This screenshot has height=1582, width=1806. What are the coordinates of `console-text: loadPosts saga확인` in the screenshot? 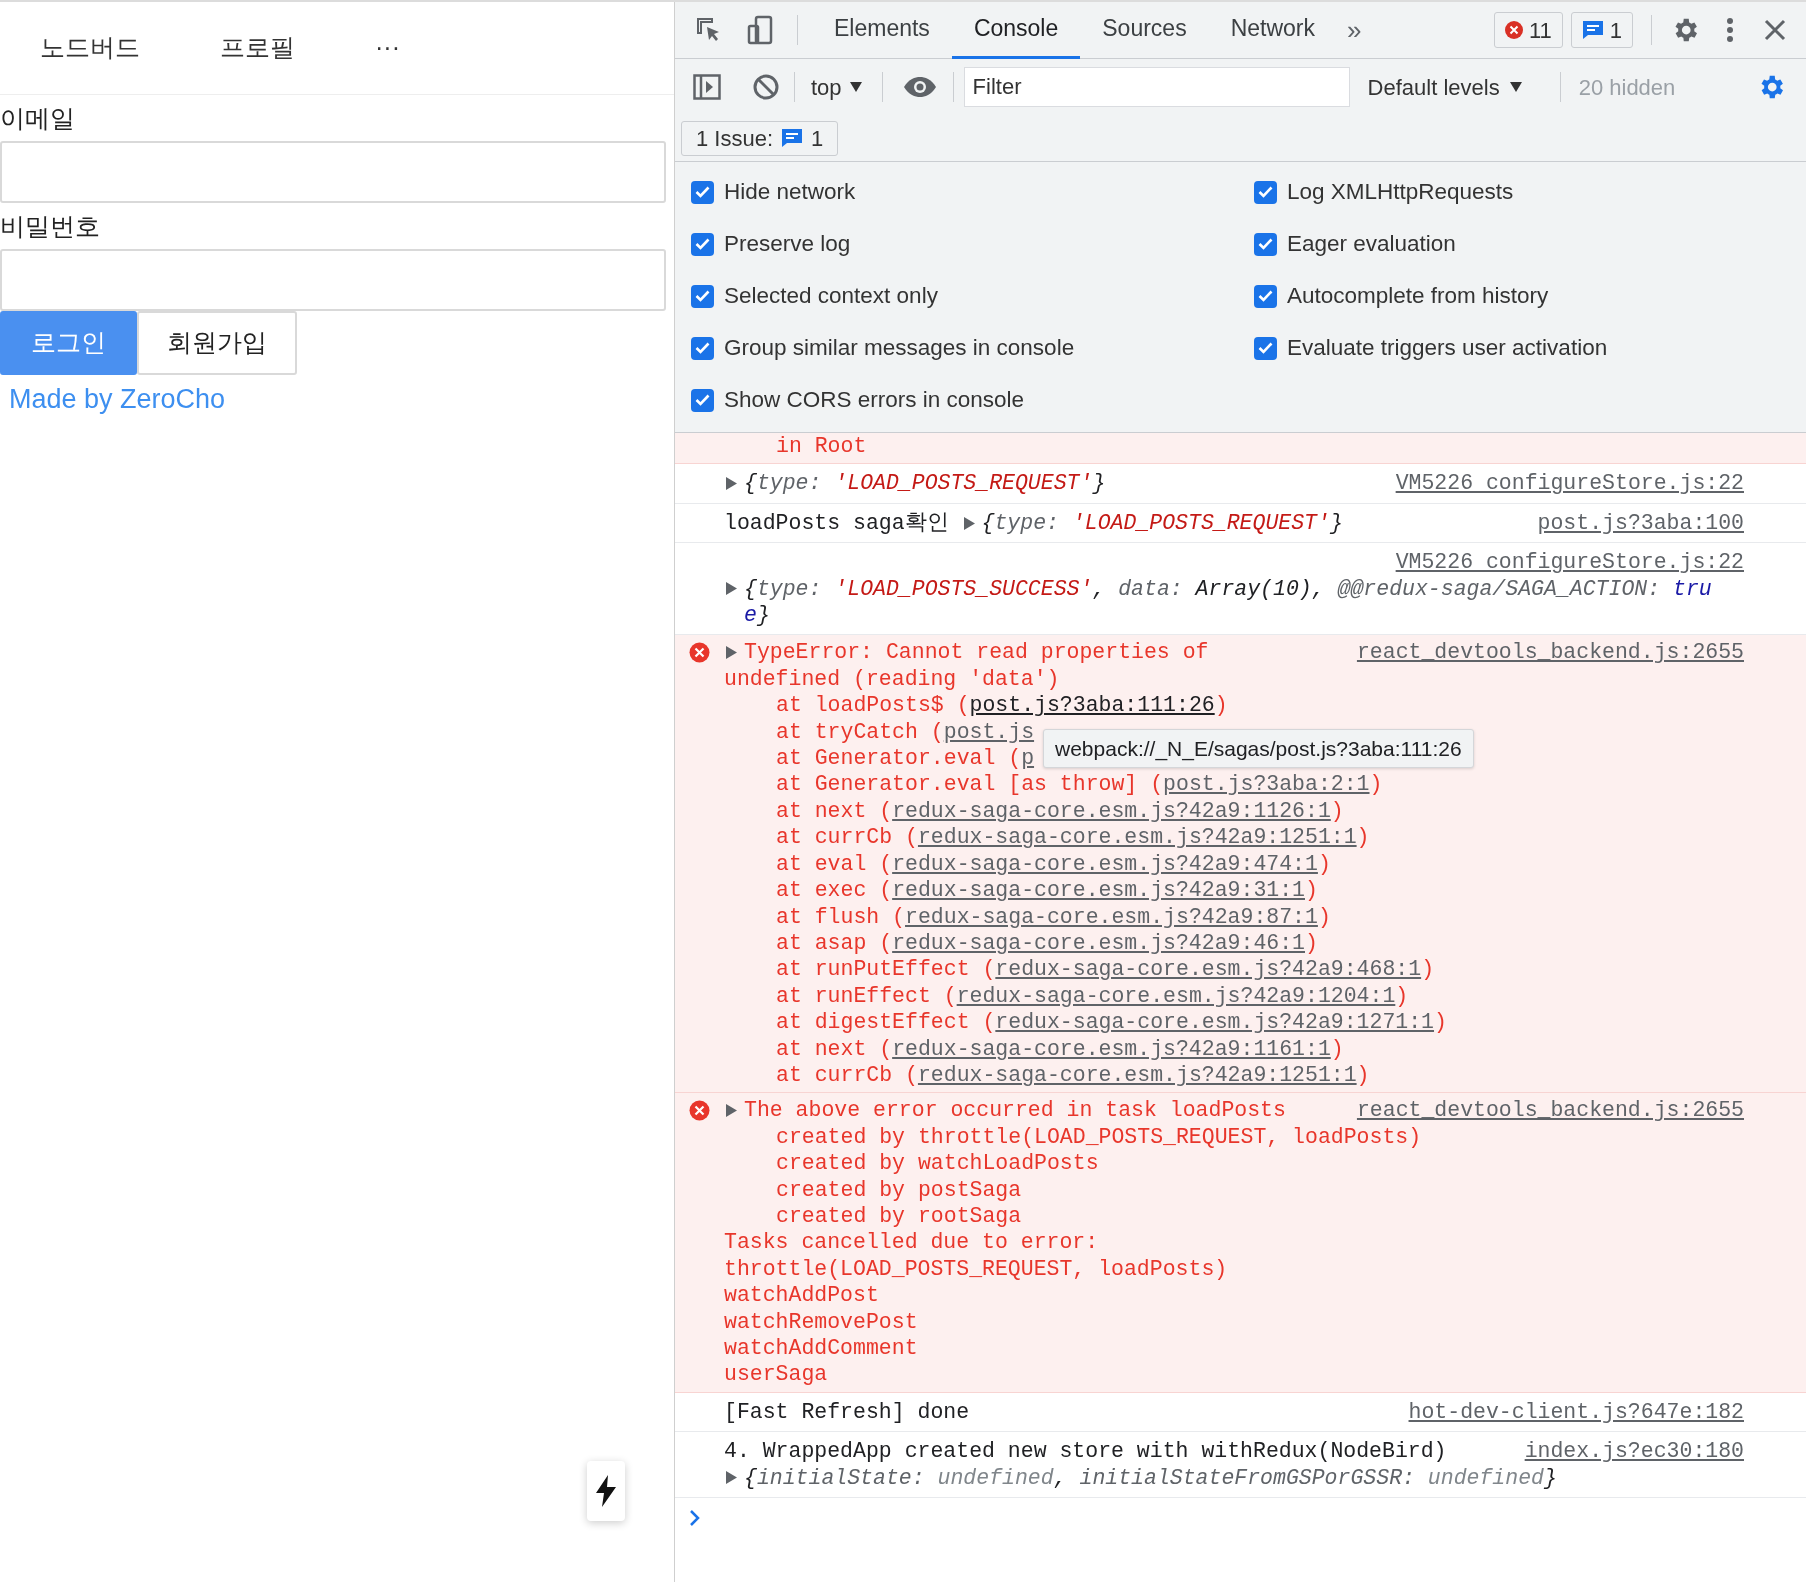 It's located at (837, 523).